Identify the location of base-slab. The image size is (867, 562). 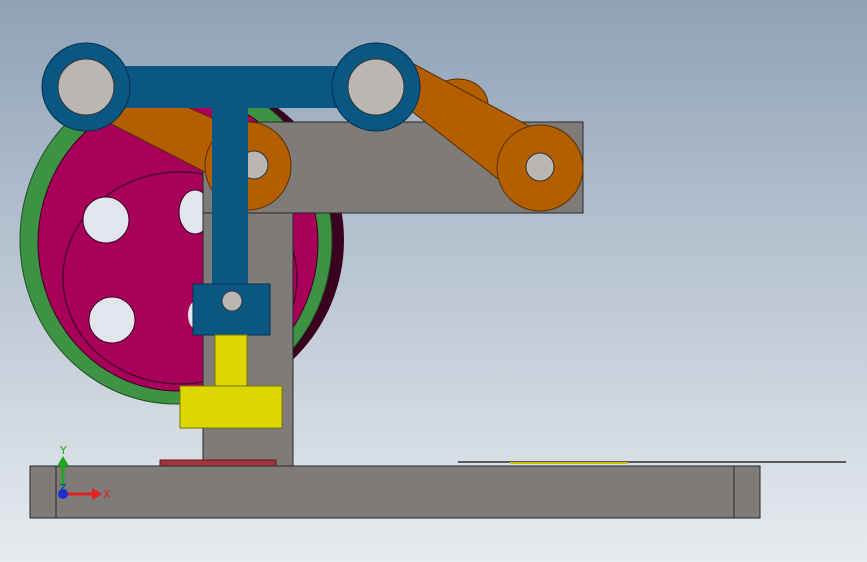
(395, 492).